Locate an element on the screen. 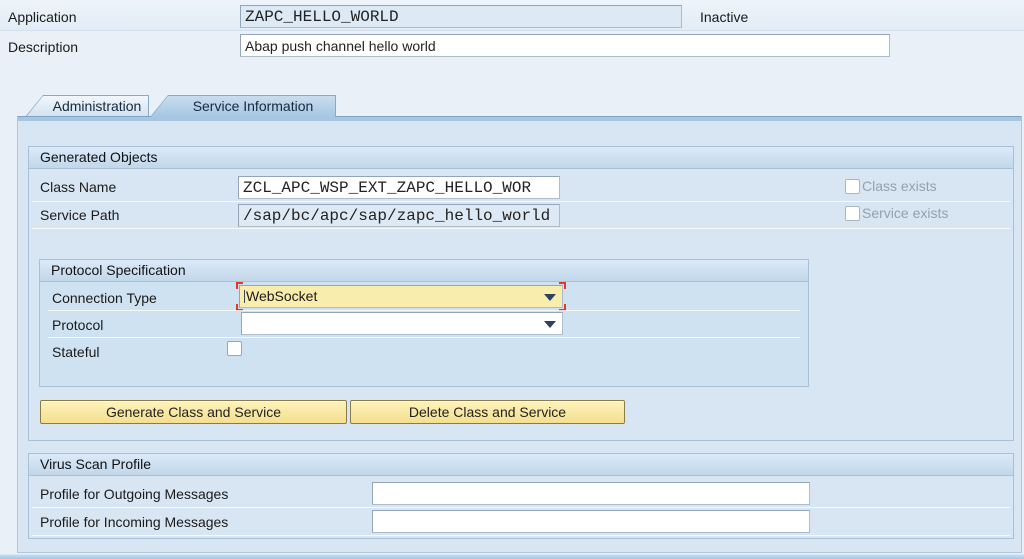 The image size is (1024, 559). profile-incoming-label: Profile for Incoming Messages is located at coordinates (134, 522).